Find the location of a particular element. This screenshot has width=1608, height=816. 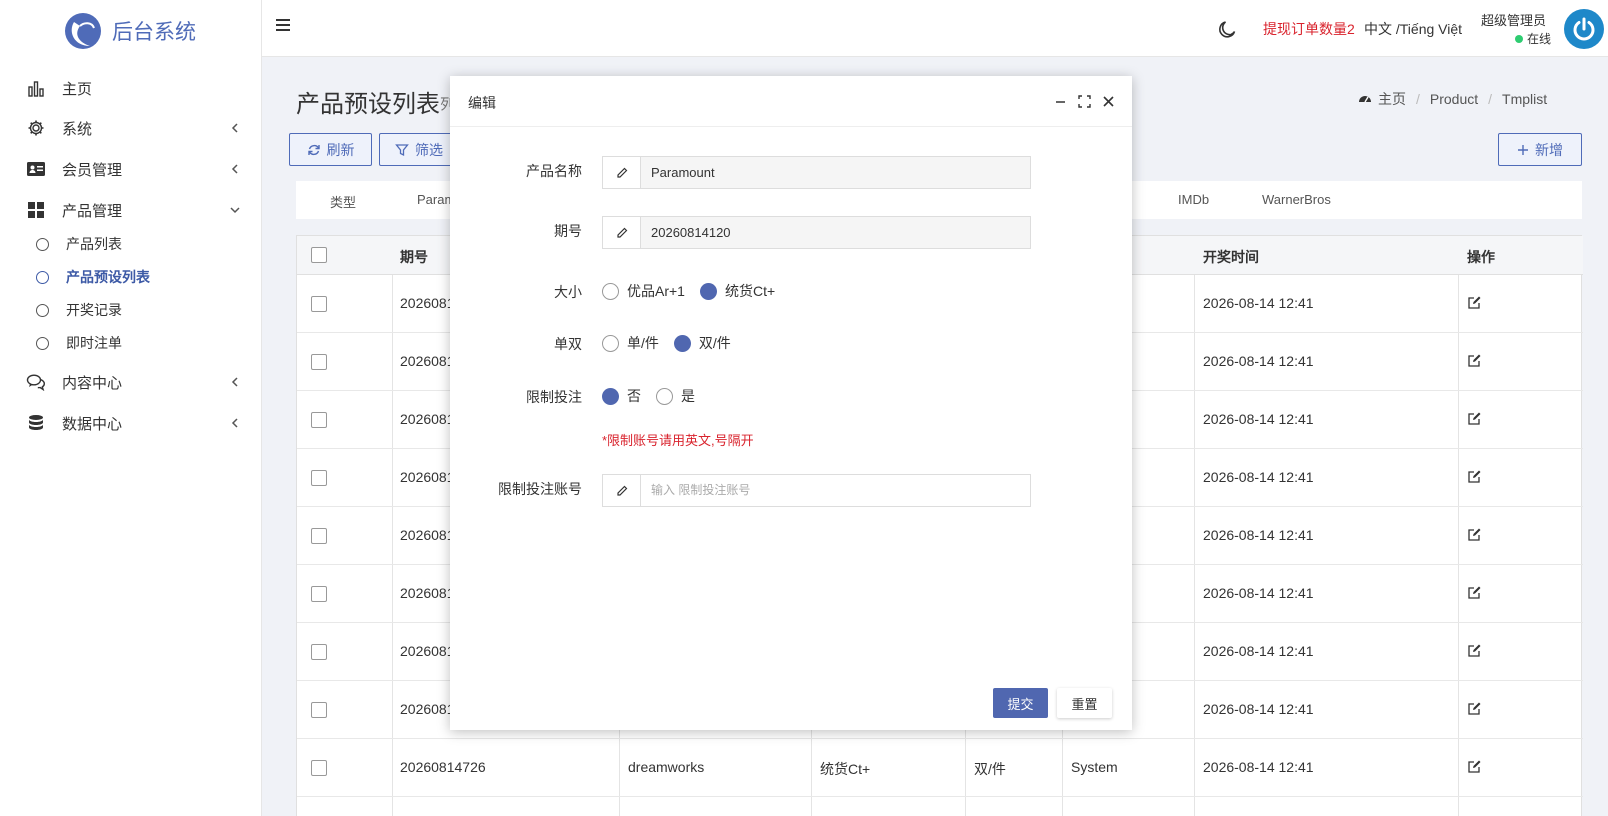

minimize-icon is located at coordinates (1060, 101).